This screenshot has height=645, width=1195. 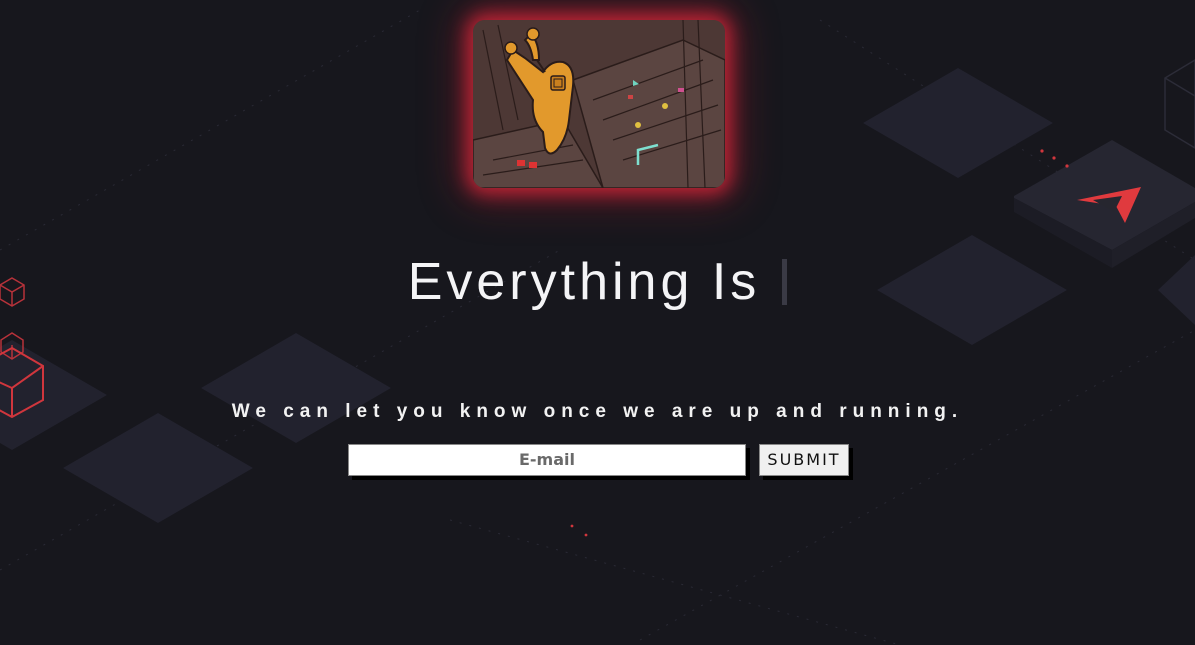 I want to click on astronaut-illustration, so click(x=599, y=104).